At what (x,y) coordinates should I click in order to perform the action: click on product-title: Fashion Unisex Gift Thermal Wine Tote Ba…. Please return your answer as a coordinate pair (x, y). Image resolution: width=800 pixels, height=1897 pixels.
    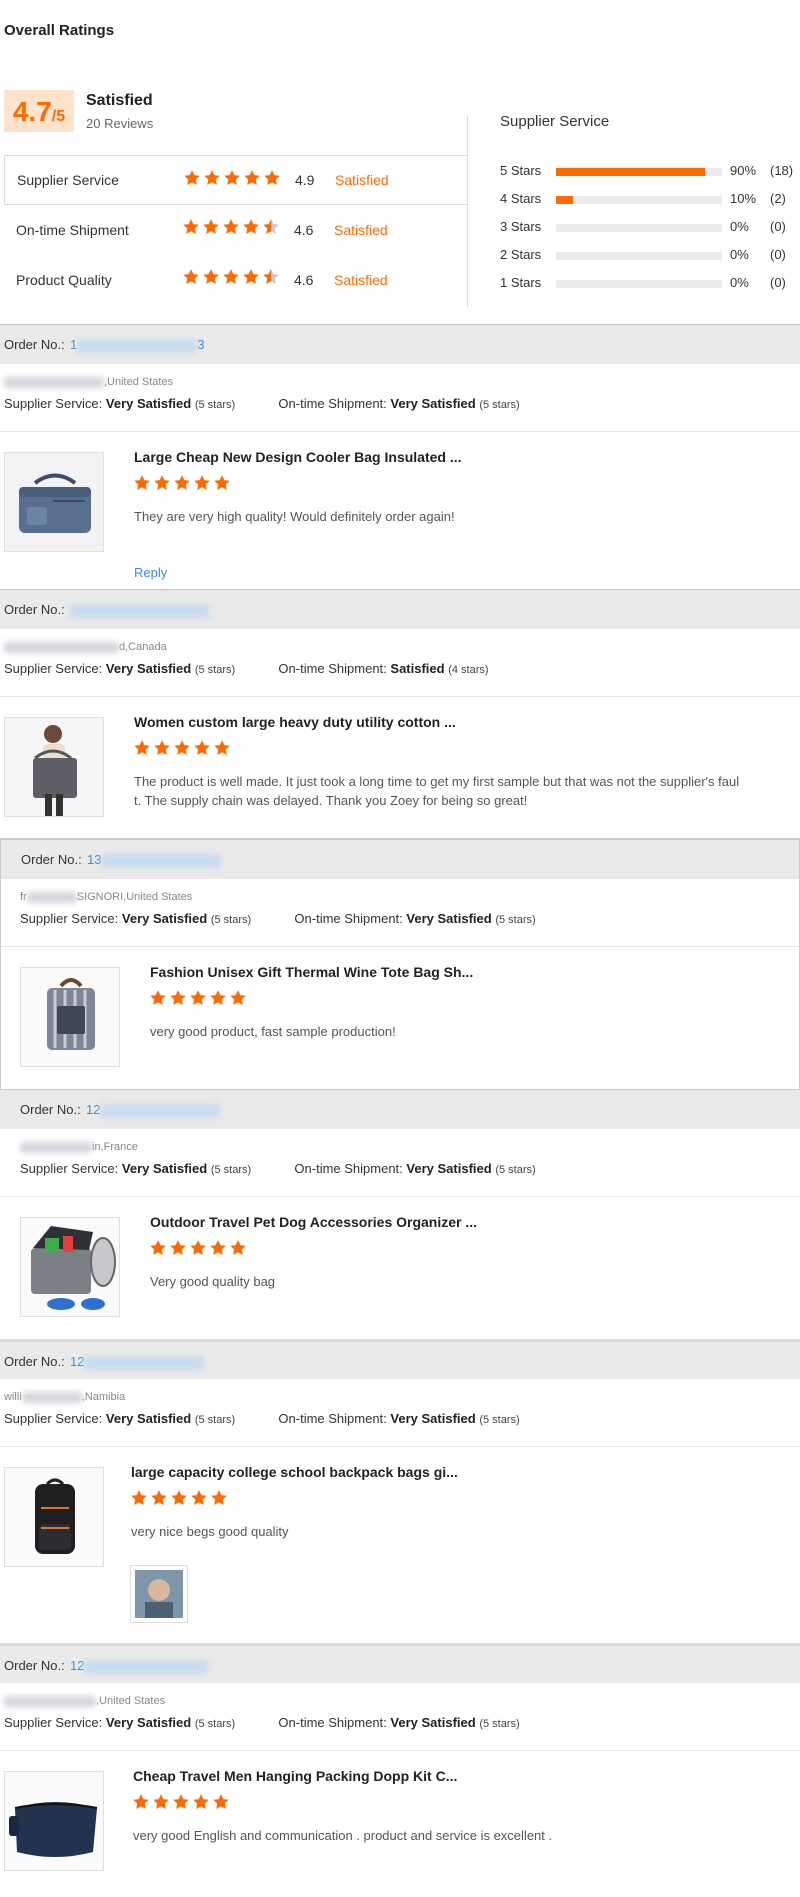
    Looking at the image, I should click on (311, 972).